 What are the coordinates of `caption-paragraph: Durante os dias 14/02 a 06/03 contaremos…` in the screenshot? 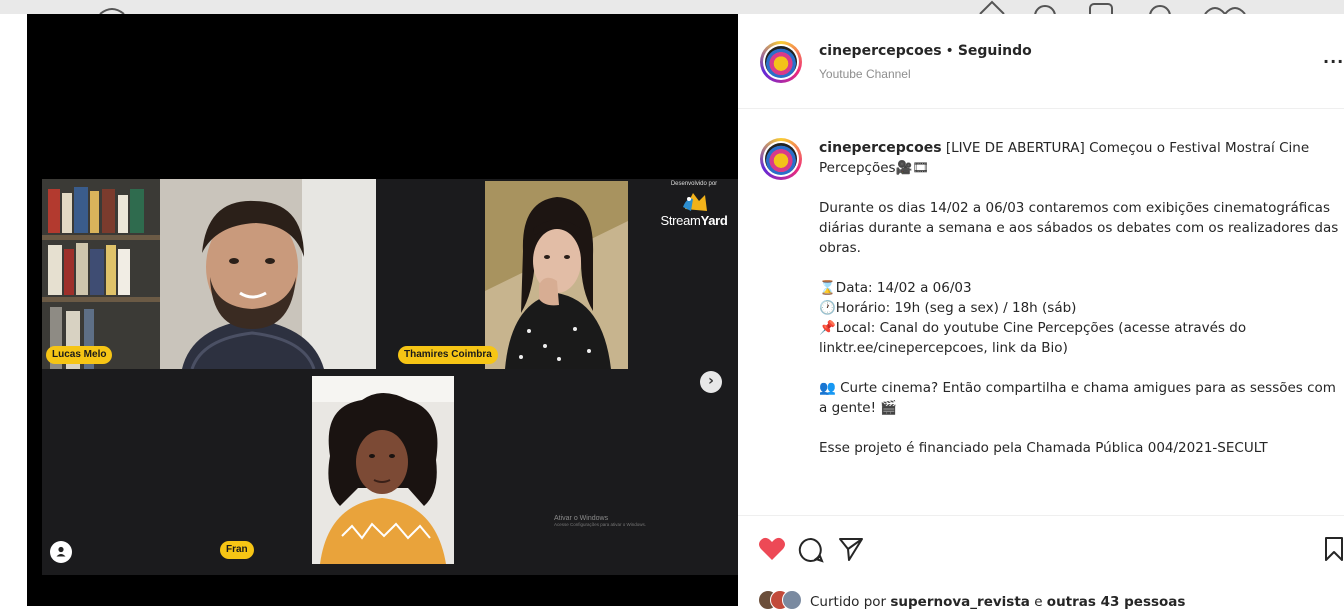 It's located at (1079, 228).